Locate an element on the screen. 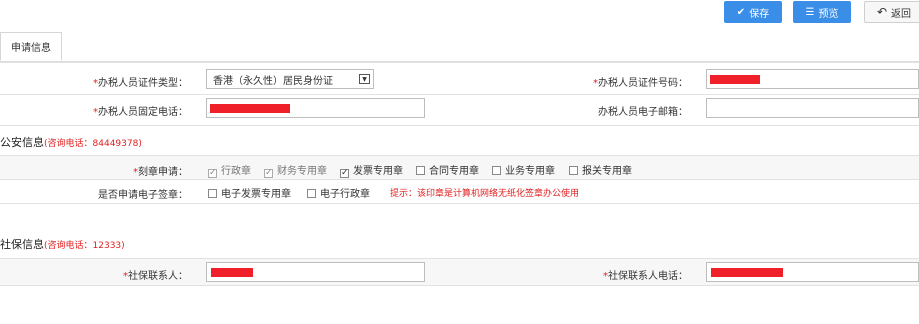 This screenshot has width=919, height=324. tab-label: 申请信息 is located at coordinates (31, 48).